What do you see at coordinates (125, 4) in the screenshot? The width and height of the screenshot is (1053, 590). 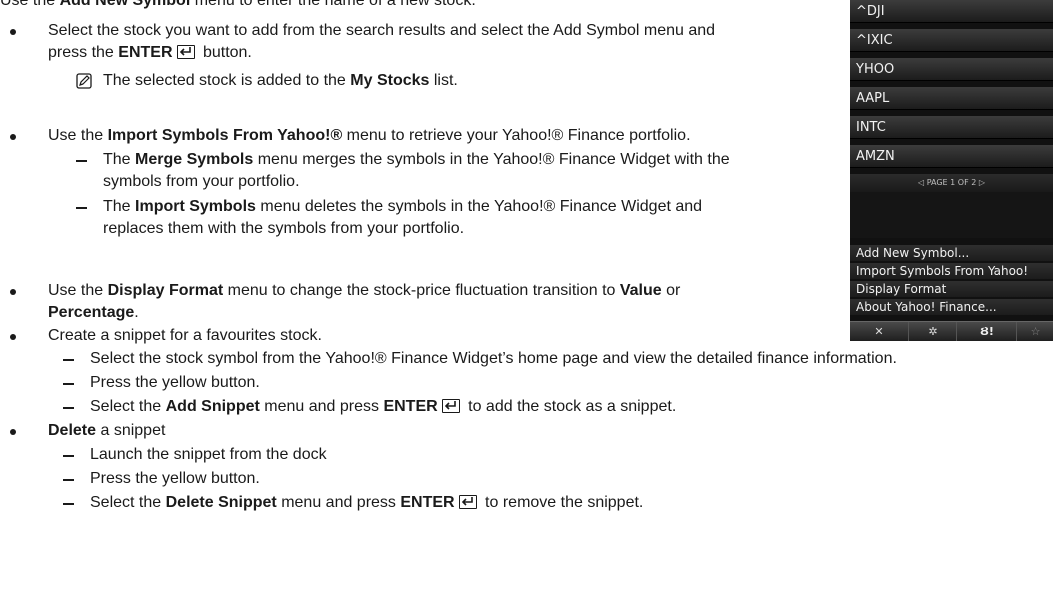 I see `bold-text: Add New Symbol` at bounding box center [125, 4].